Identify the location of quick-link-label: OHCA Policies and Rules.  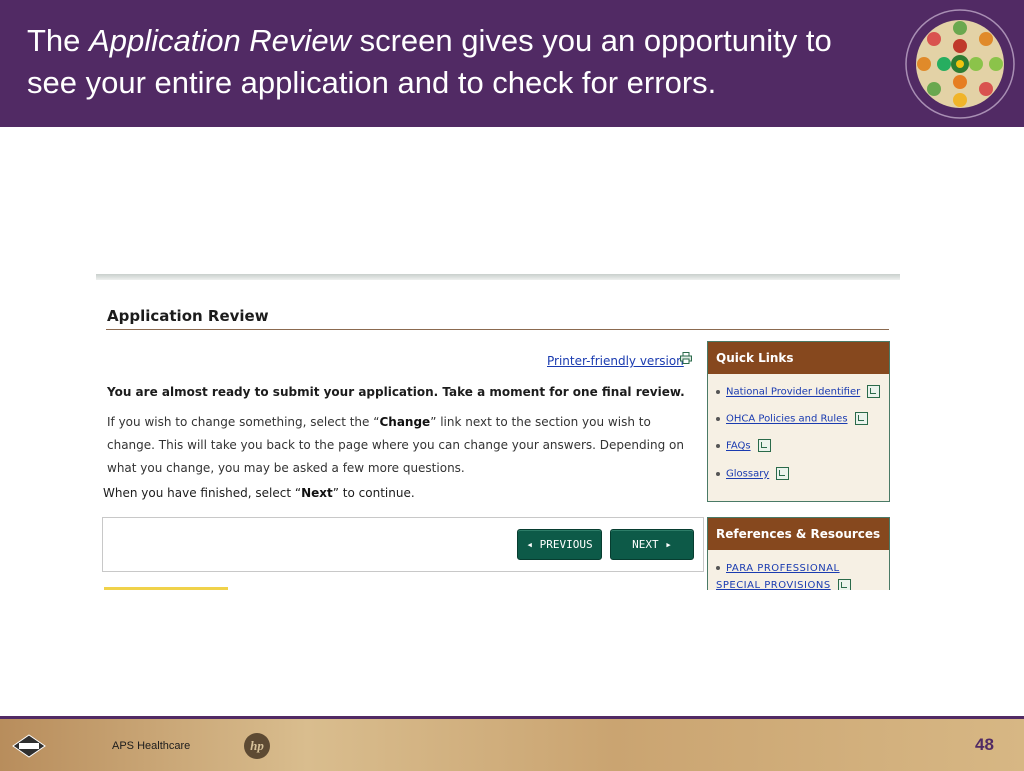
(787, 419).